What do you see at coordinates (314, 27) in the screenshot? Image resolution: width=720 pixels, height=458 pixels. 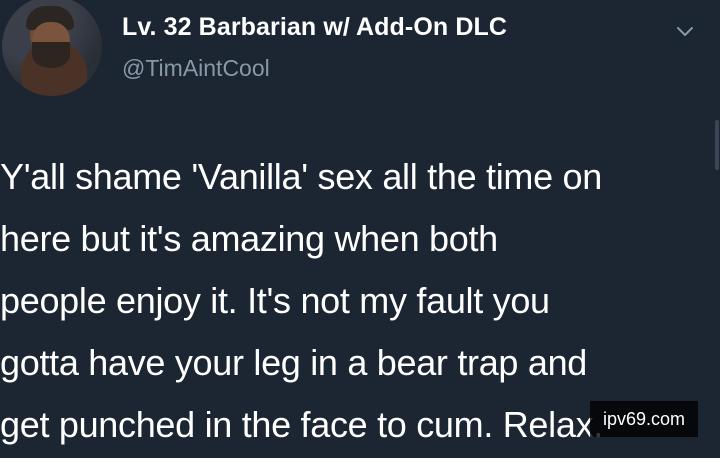 I see `display-name: Lv. 32 Barbarian w/ Add-On DLC` at bounding box center [314, 27].